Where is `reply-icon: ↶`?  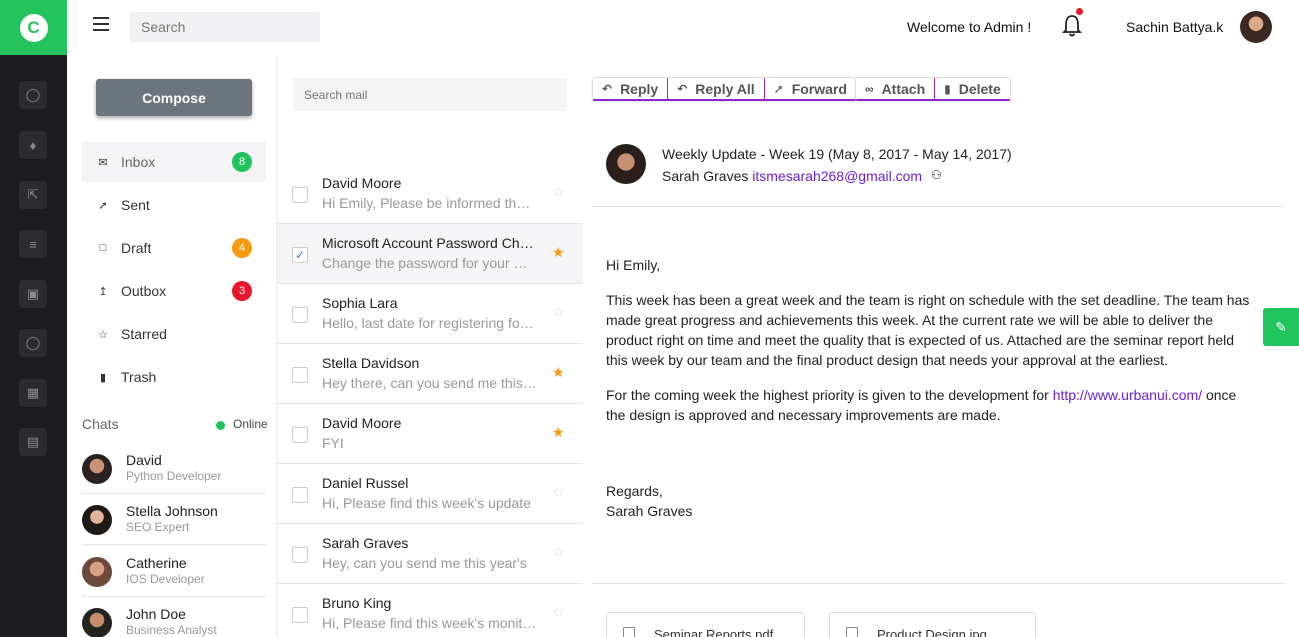 reply-icon: ↶ is located at coordinates (607, 88).